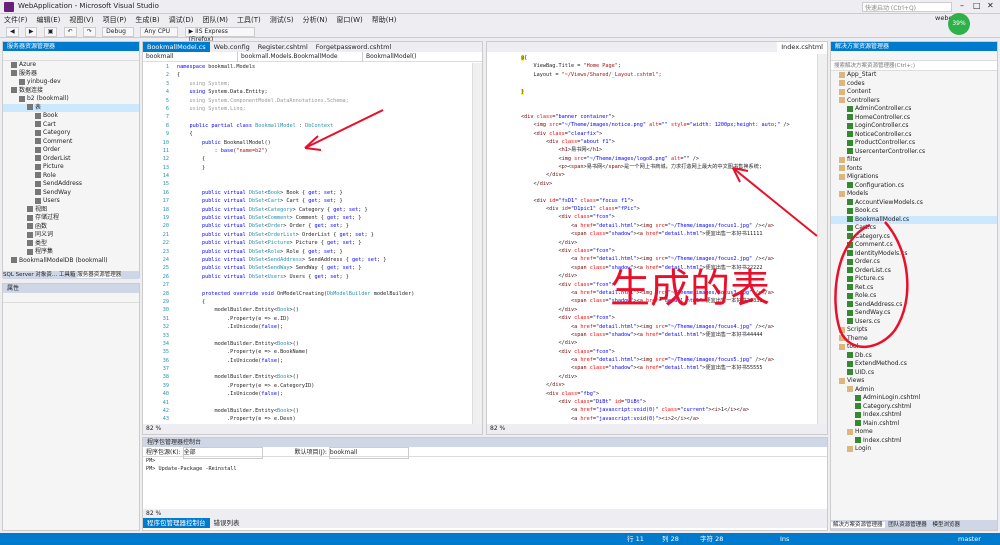 The height and width of the screenshot is (545, 1000). I want to click on menu-test: 测试(S), so click(282, 20).